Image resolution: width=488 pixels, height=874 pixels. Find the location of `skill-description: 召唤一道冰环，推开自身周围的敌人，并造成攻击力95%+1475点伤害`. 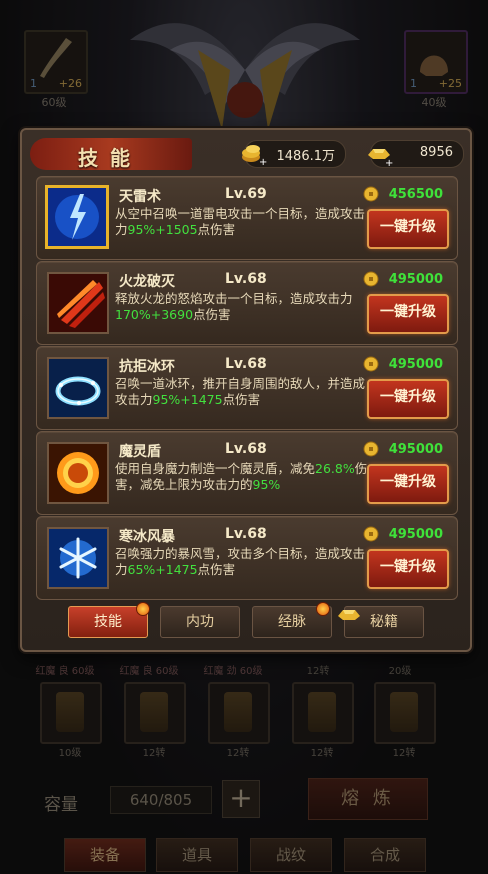

skill-description: 召唤一道冰环，推开自身周围的敌人，并造成攻击力95%+1475点伤害 is located at coordinates (240, 391).